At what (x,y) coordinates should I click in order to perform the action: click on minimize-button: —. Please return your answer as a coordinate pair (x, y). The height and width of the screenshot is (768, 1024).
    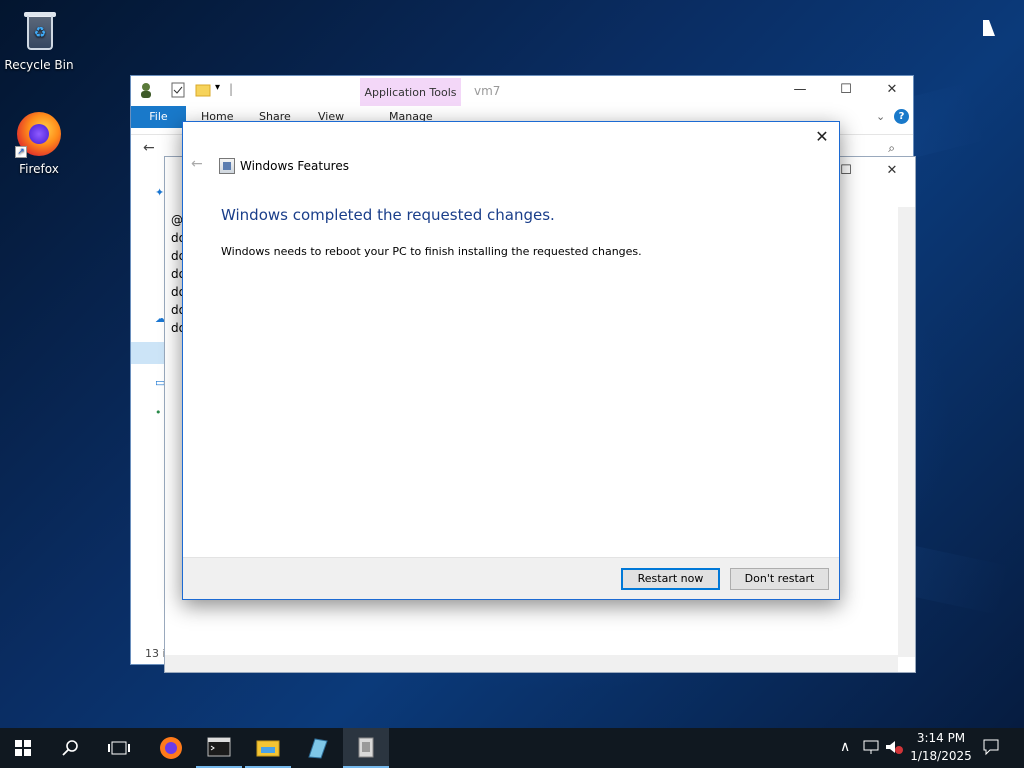
    Looking at the image, I should click on (800, 90).